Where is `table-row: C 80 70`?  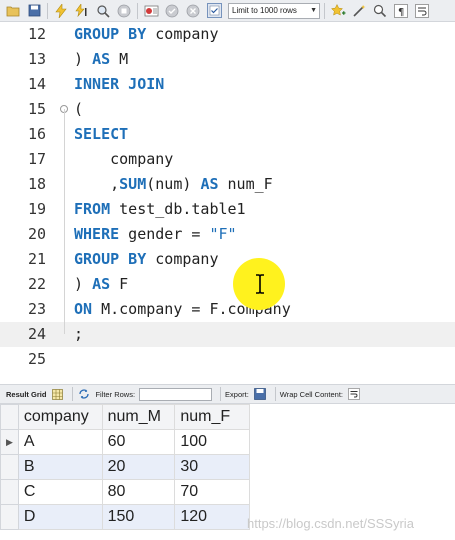 table-row: C 80 70 is located at coordinates (125, 492).